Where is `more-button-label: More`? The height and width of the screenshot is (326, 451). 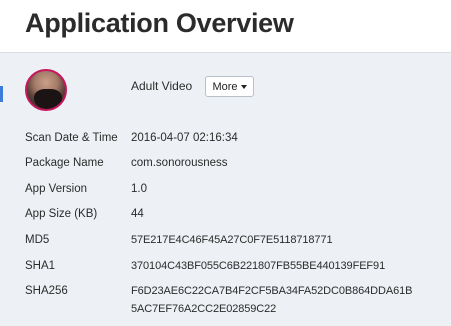
more-button-label: More is located at coordinates (225, 86).